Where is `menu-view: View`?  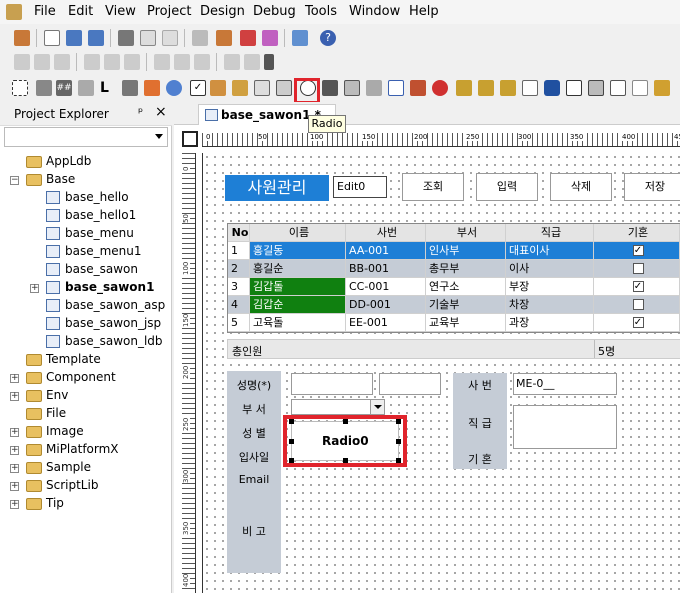 menu-view: View is located at coordinates (120, 11).